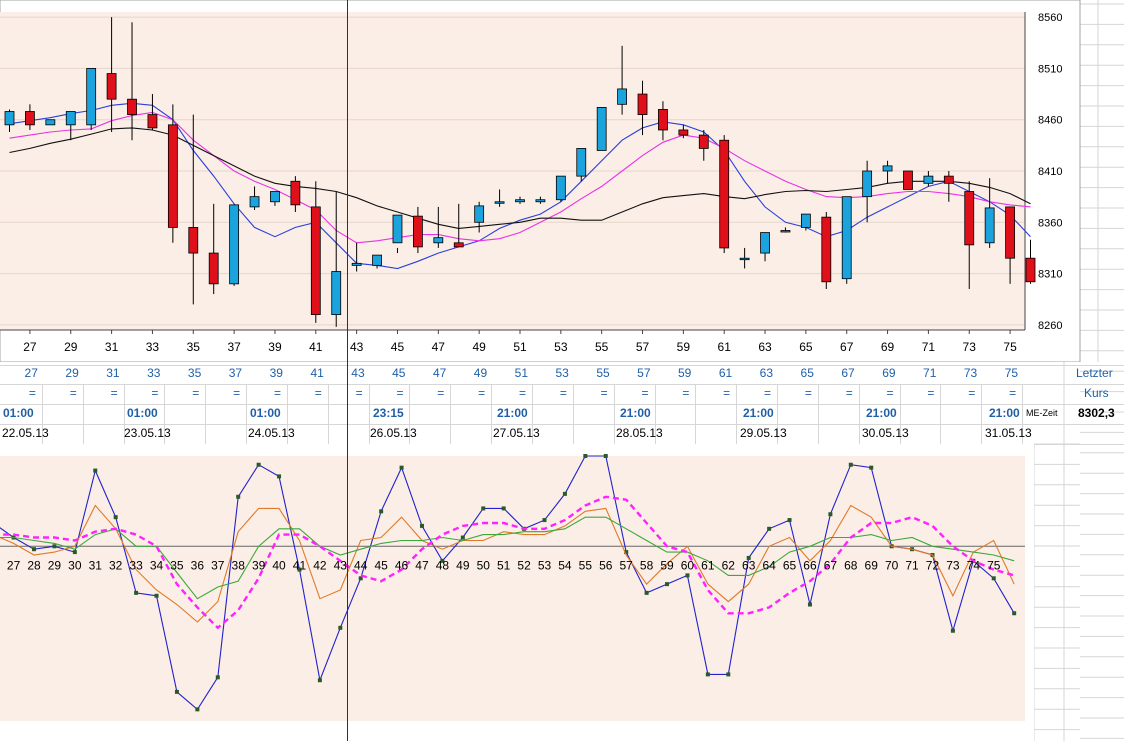 This screenshot has height=741, width=1124. I want to click on osc-x-tick-label: 75, so click(994, 565).